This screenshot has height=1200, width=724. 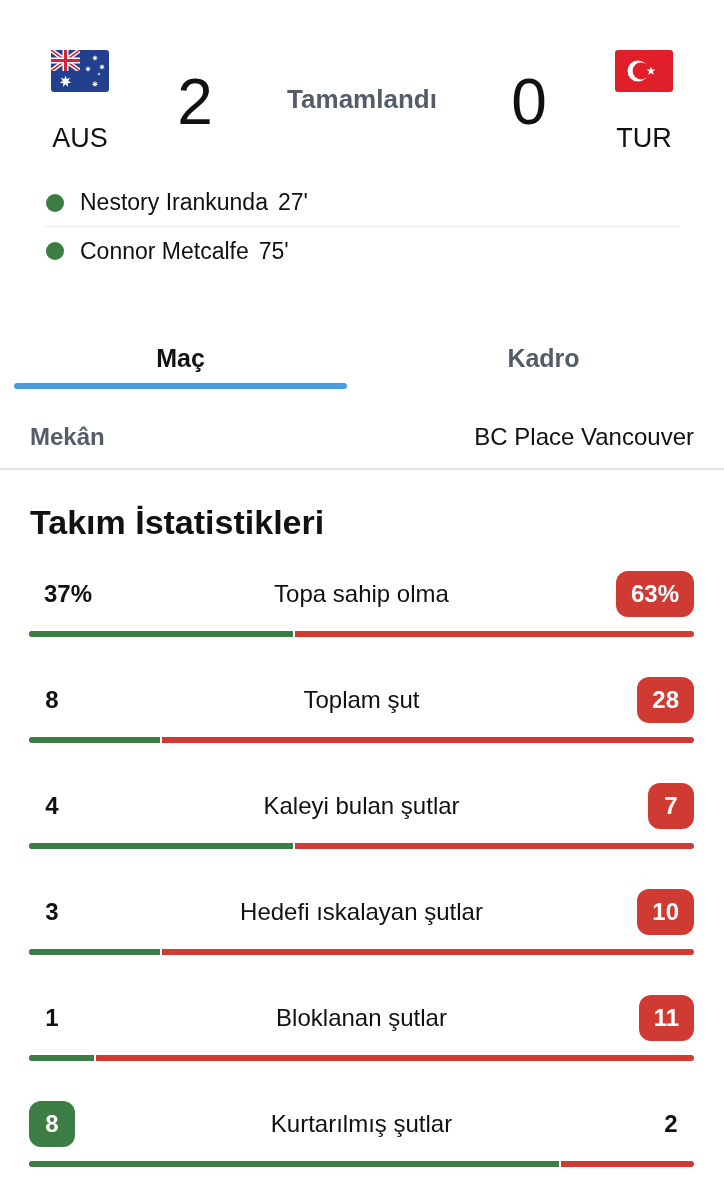 What do you see at coordinates (361, 1018) in the screenshot?
I see `stat-label: Bloklanan şutlar` at bounding box center [361, 1018].